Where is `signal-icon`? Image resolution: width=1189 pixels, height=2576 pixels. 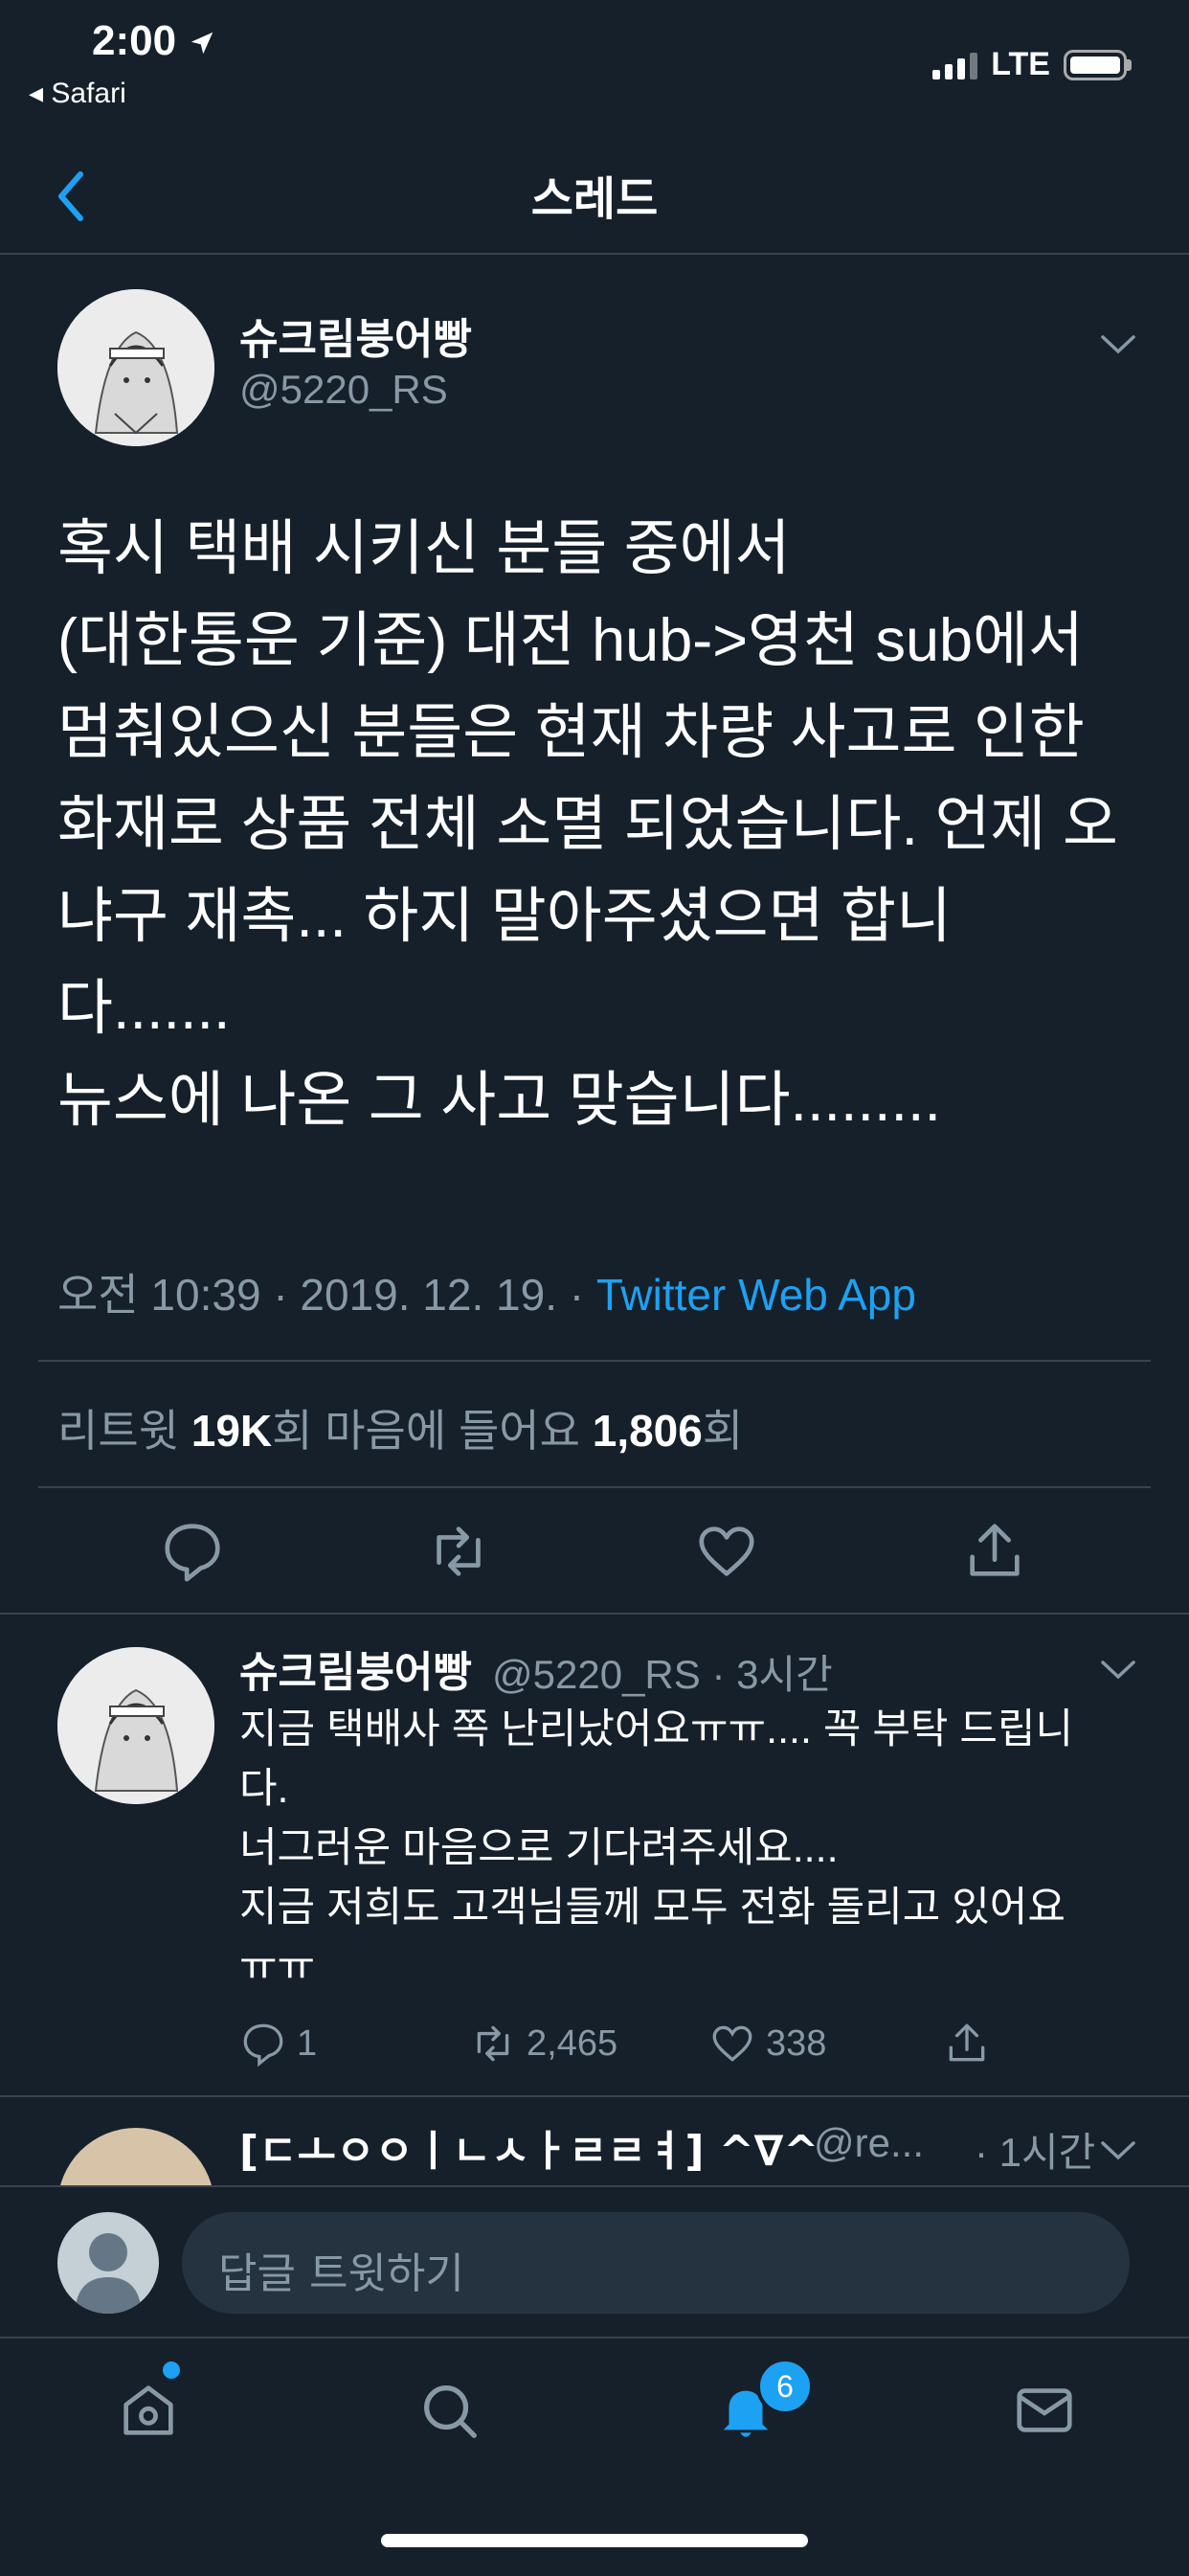
signal-icon is located at coordinates (955, 65).